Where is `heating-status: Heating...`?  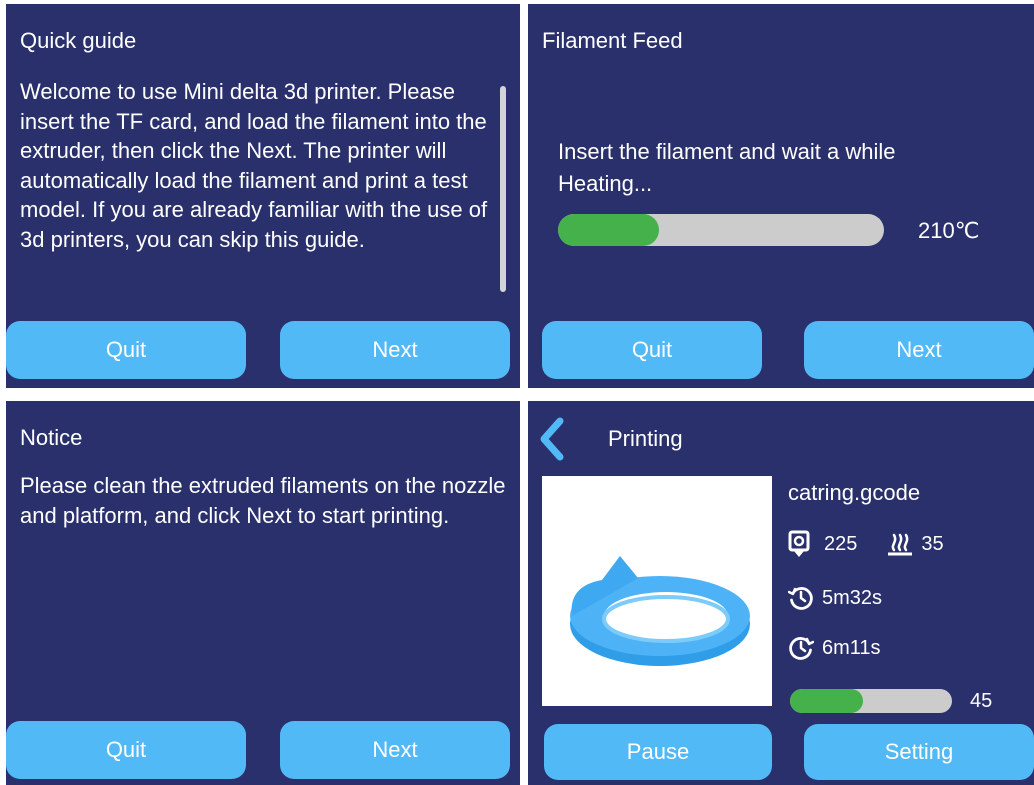
heating-status: Heating... is located at coordinates (605, 183).